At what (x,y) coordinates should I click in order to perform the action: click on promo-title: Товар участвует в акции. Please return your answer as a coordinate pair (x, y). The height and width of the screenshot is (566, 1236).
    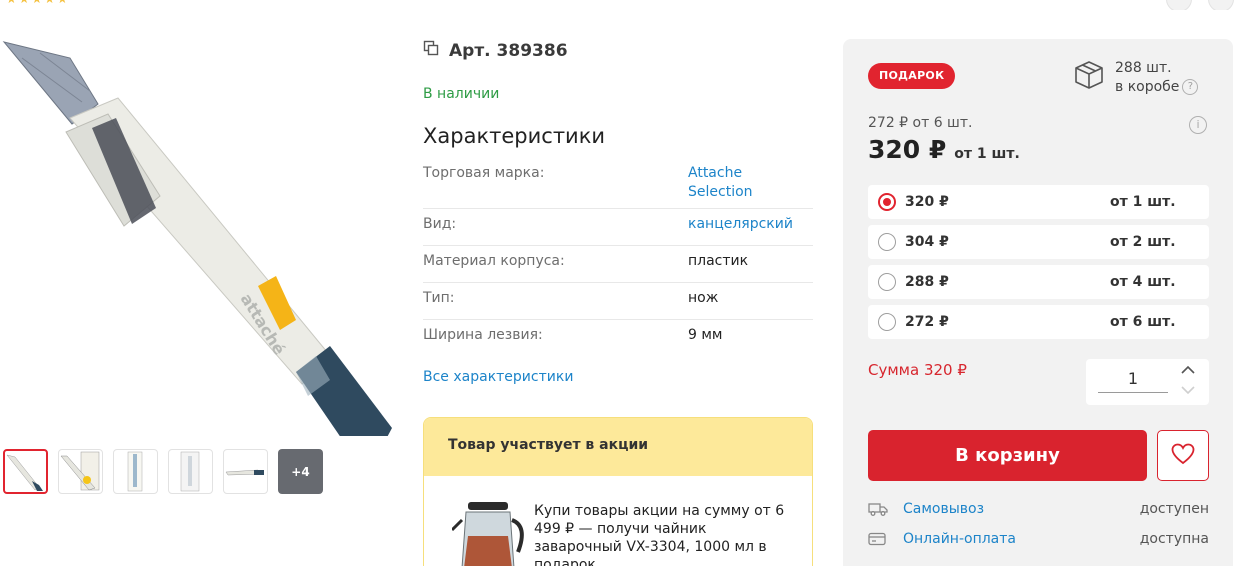
    Looking at the image, I should click on (618, 447).